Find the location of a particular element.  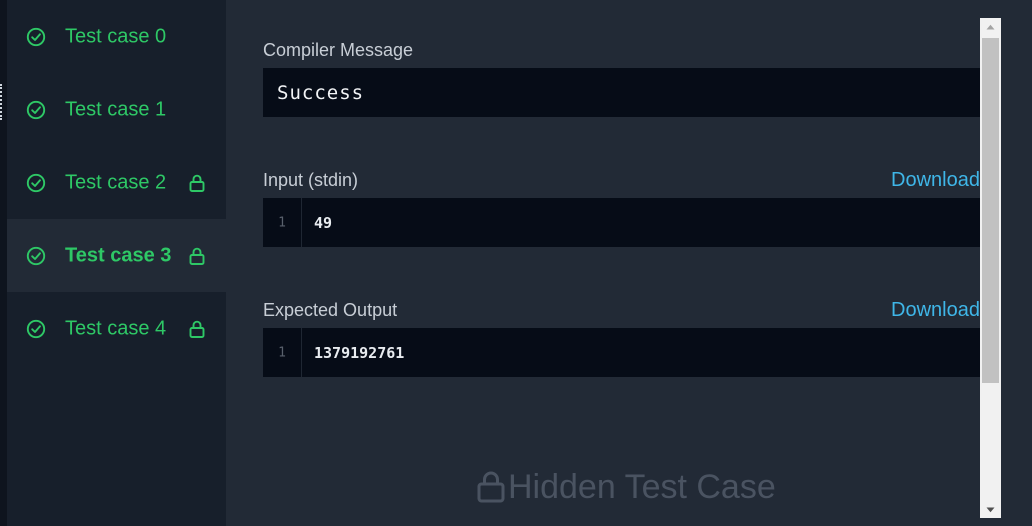

sidebar-item-label: Test case 2 is located at coordinates (116, 182).